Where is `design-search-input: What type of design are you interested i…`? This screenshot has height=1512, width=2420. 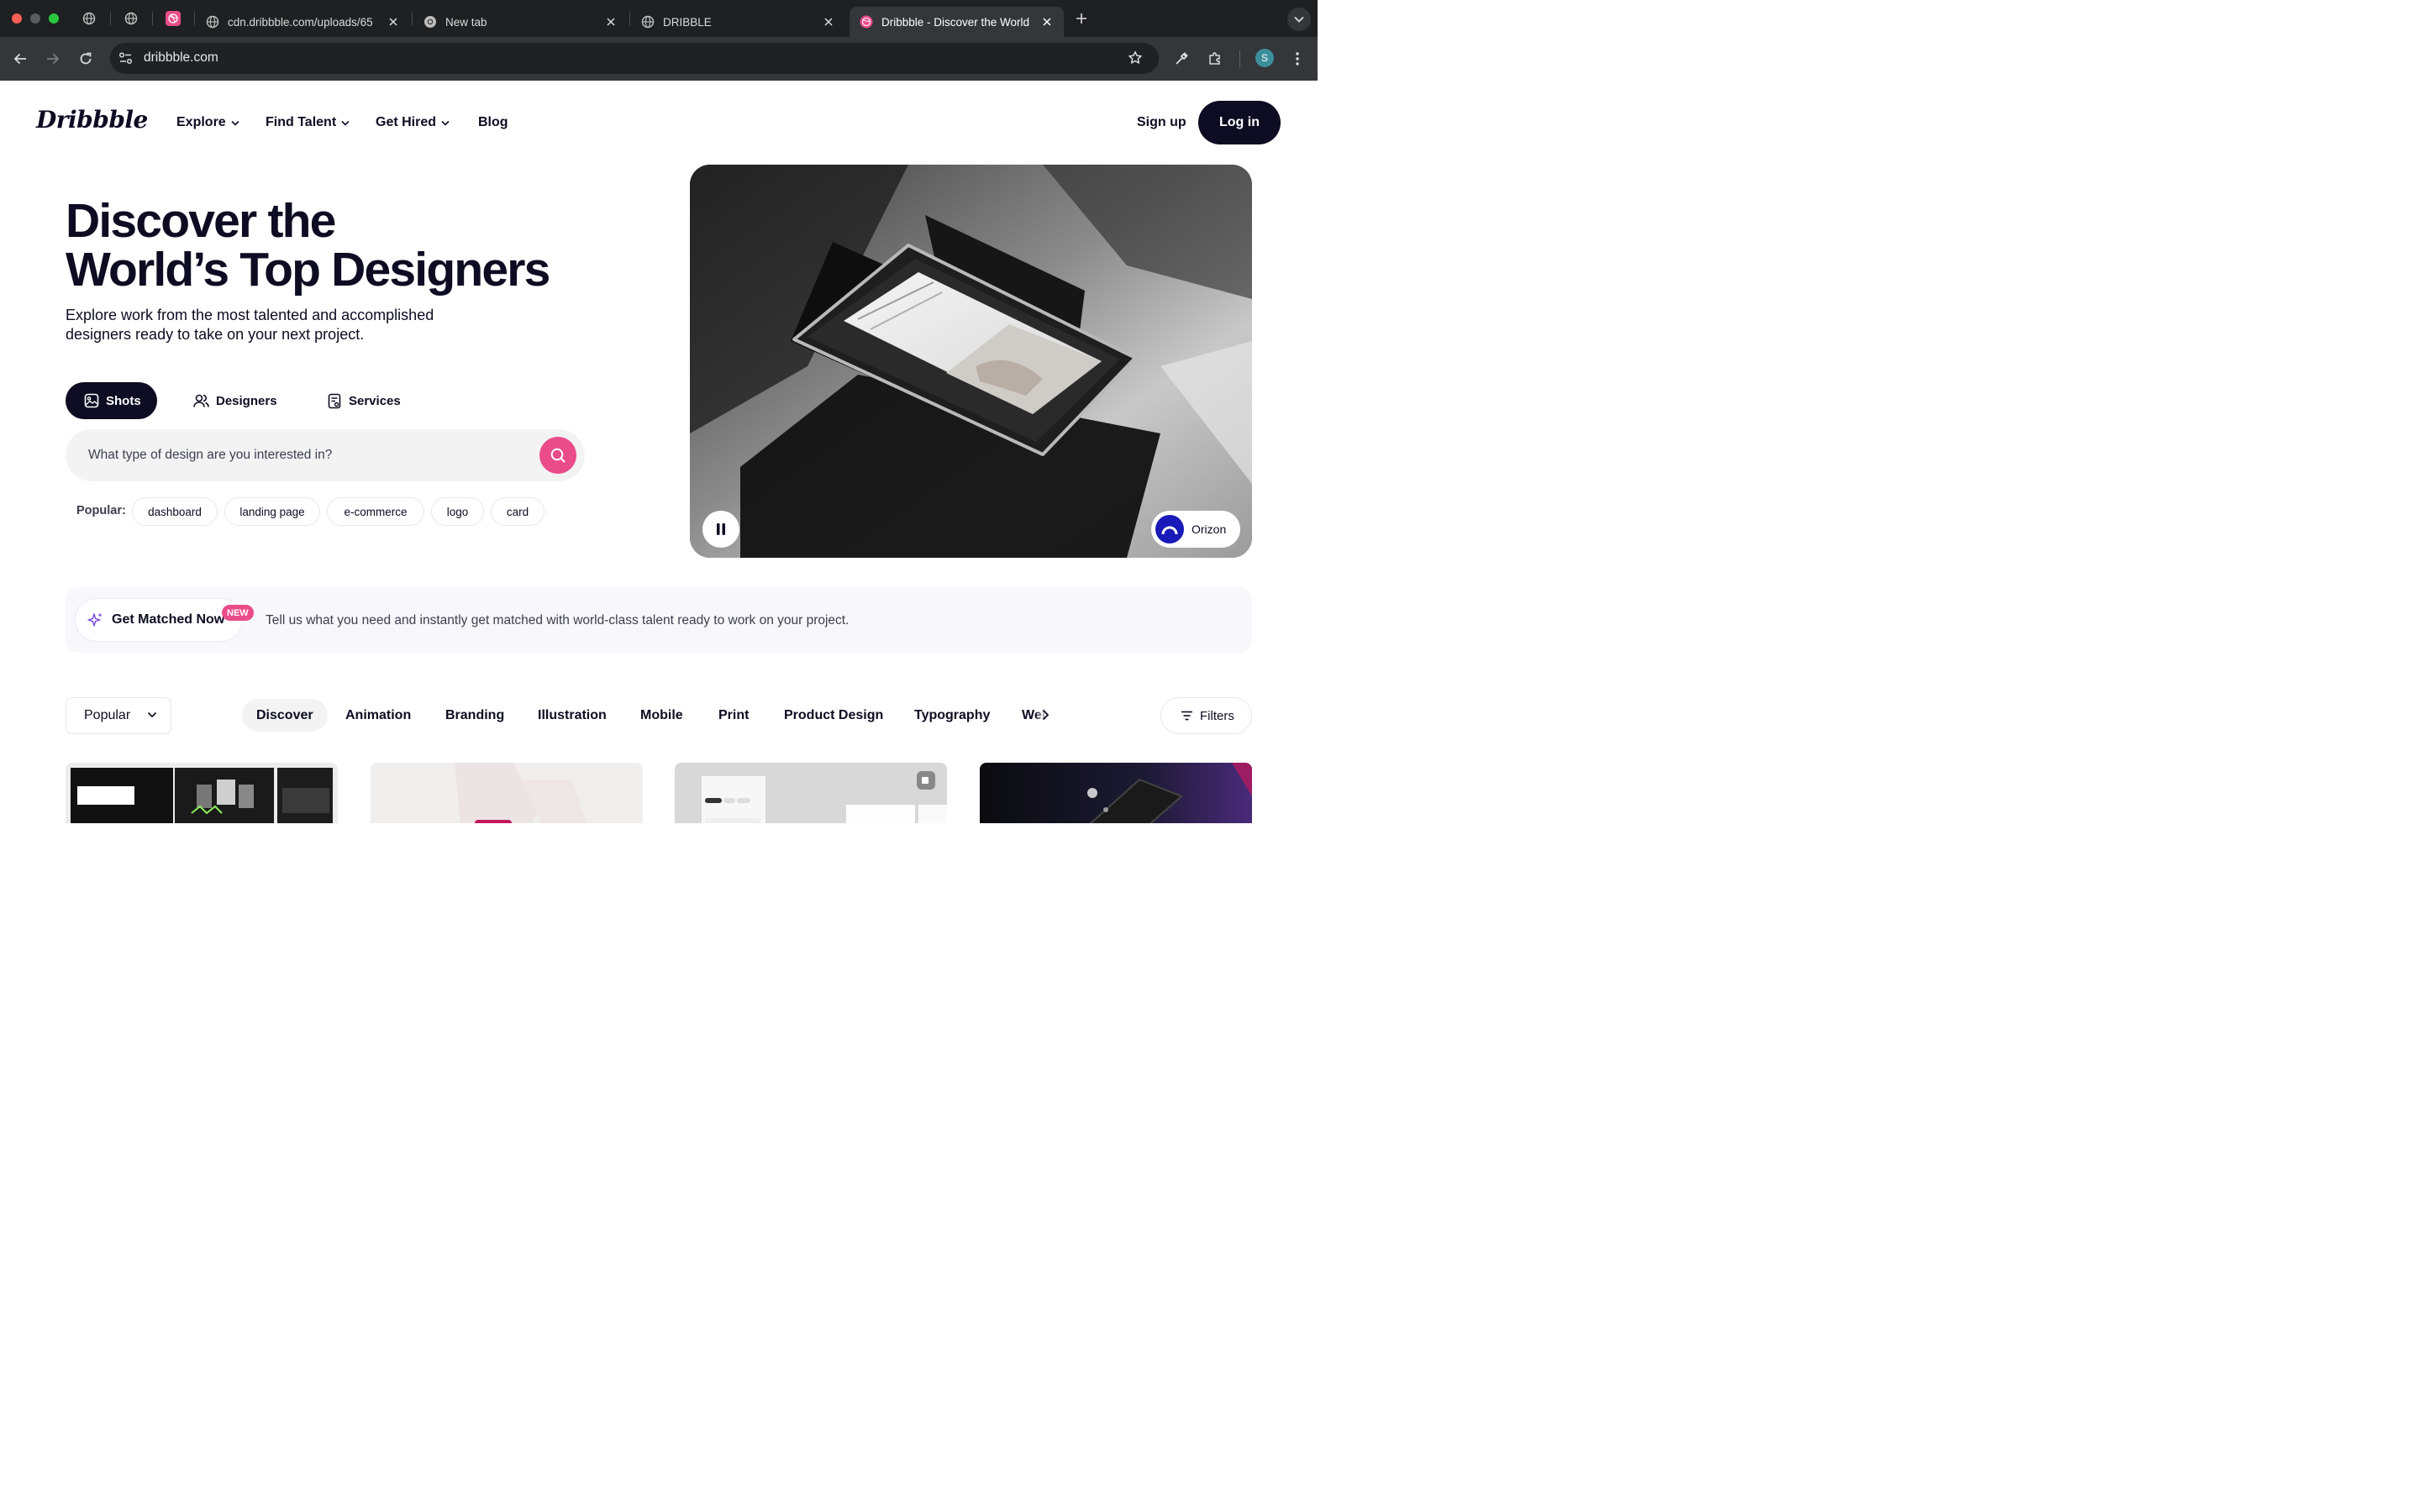 design-search-input: What type of design are you interested i… is located at coordinates (325, 455).